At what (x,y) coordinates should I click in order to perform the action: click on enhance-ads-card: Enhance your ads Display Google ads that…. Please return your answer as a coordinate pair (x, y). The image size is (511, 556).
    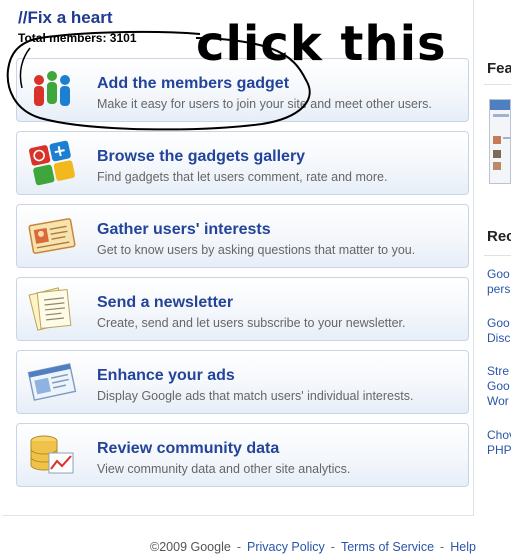
    Looking at the image, I should click on (242, 382).